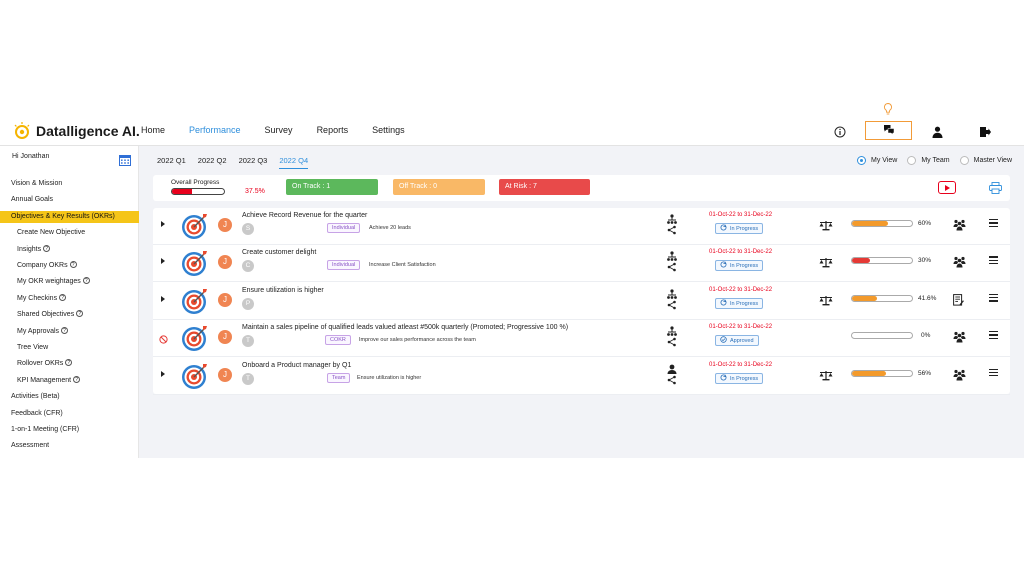 The image size is (1024, 576). I want to click on objective-target-icon, so click(195, 378).